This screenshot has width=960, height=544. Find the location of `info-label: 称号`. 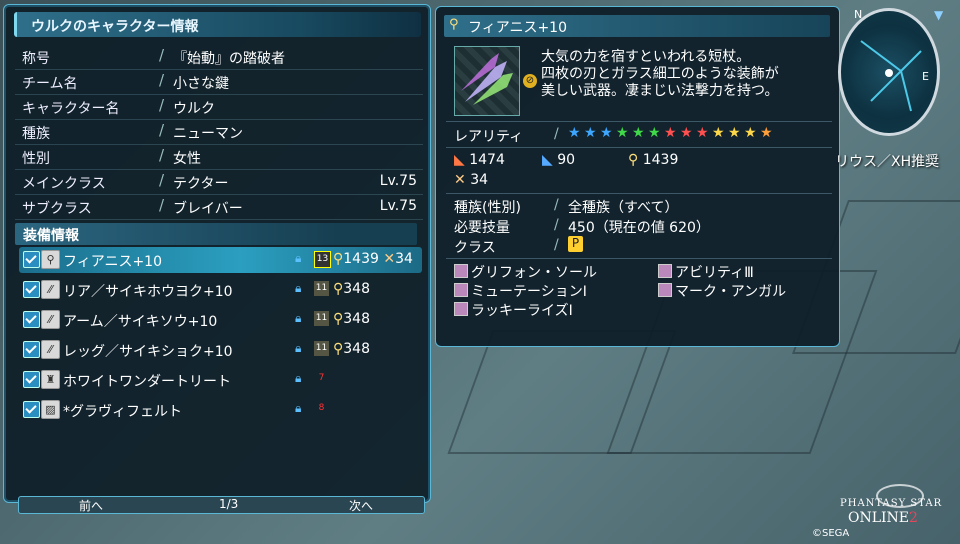

info-label: 称号 is located at coordinates (36, 59).